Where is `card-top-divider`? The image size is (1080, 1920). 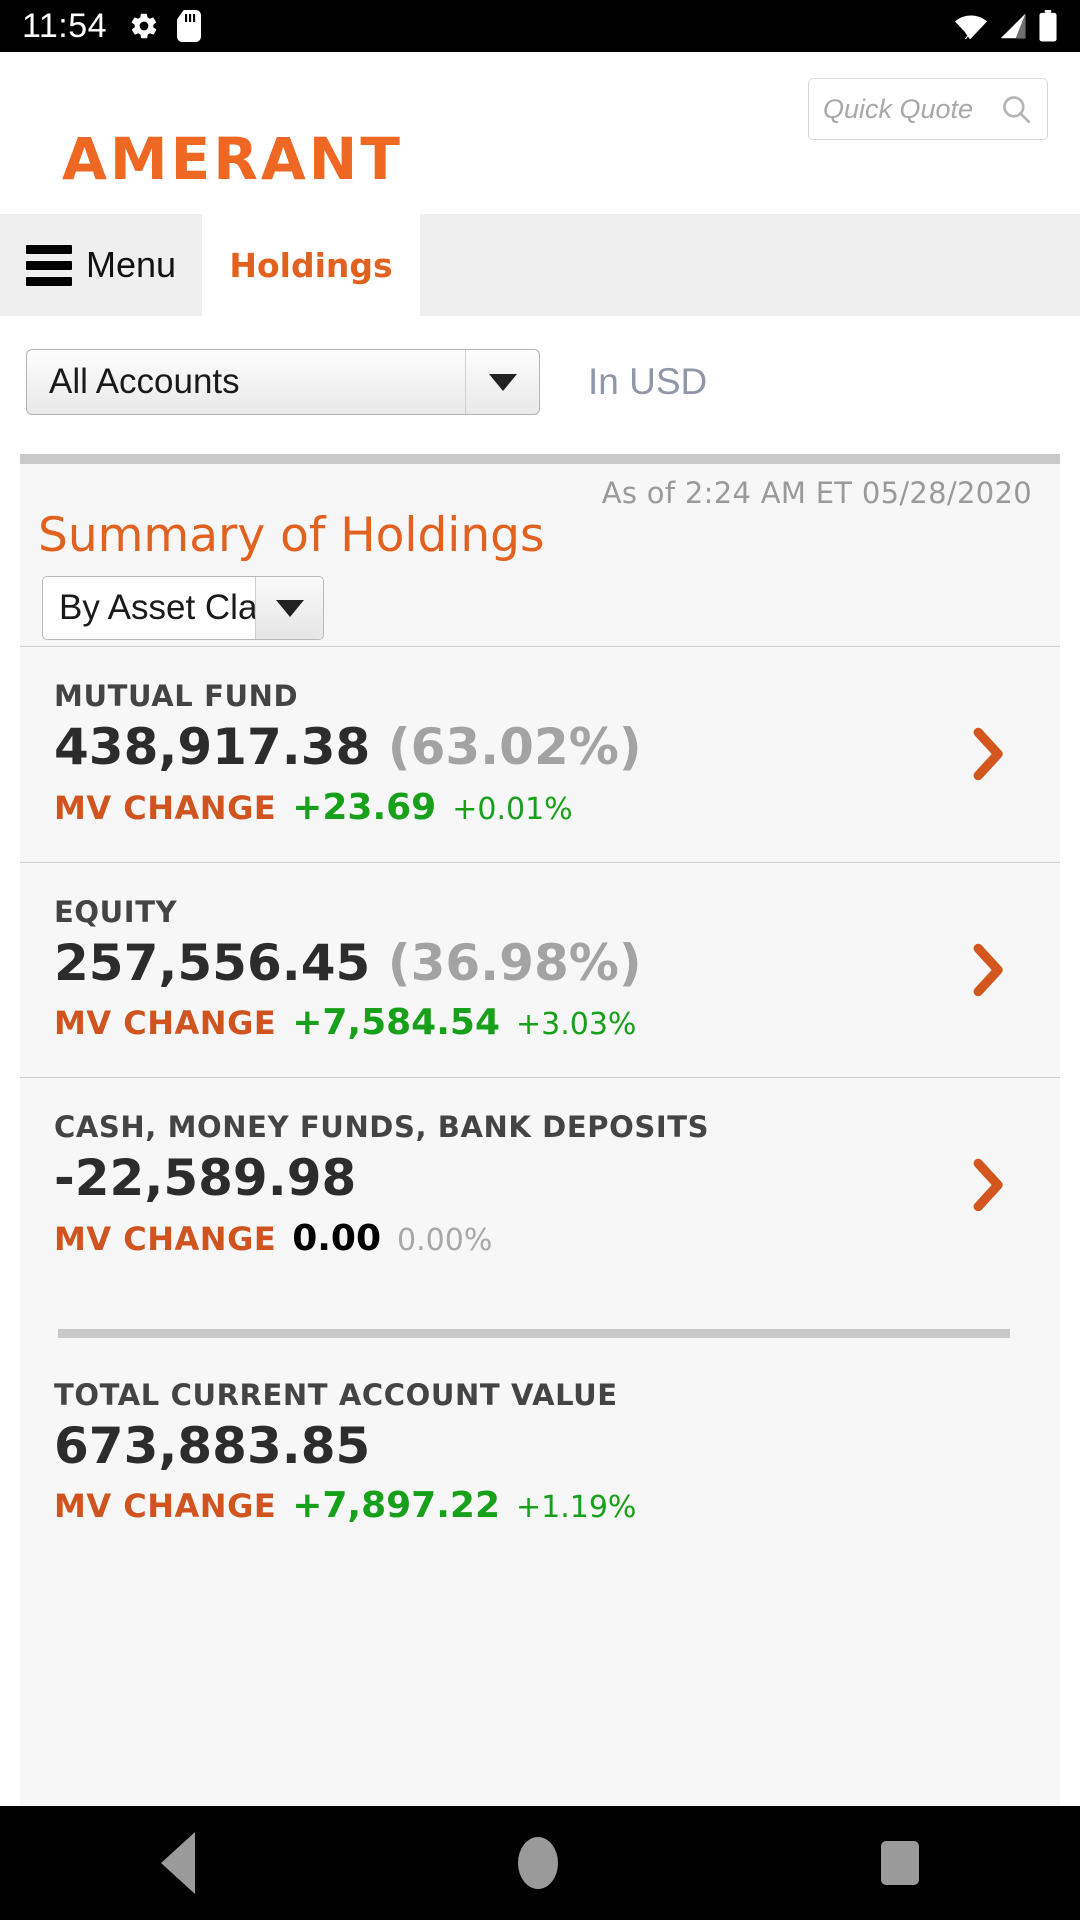 card-top-divider is located at coordinates (540, 459).